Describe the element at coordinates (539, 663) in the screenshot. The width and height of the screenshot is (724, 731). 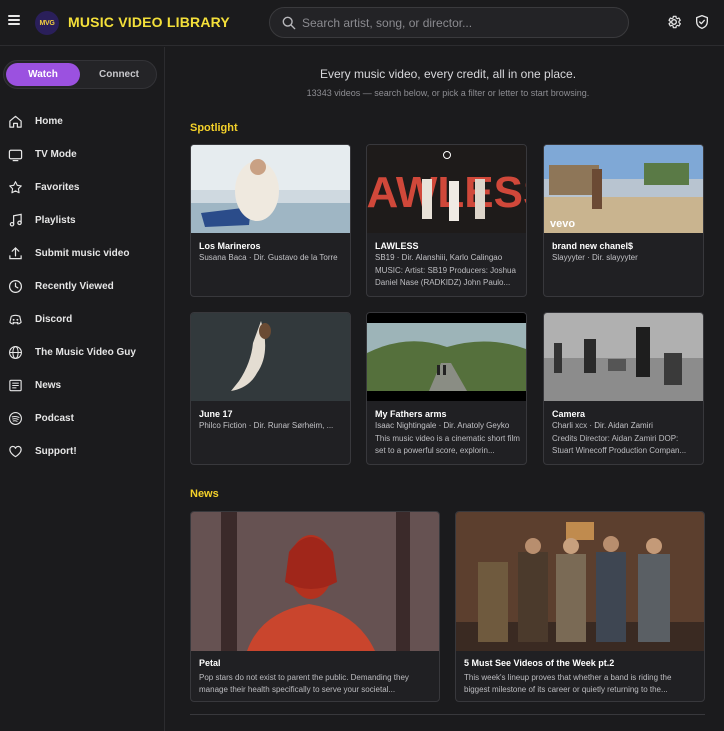
I see `news-title: 5 Must See Videos of the Week pt.2` at that location.